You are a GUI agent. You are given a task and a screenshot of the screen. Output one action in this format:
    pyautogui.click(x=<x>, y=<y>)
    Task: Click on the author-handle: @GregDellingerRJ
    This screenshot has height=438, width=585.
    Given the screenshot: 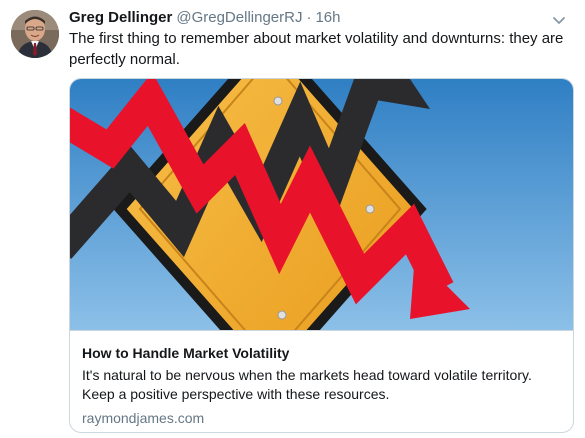 What is the action you would take?
    pyautogui.click(x=239, y=17)
    